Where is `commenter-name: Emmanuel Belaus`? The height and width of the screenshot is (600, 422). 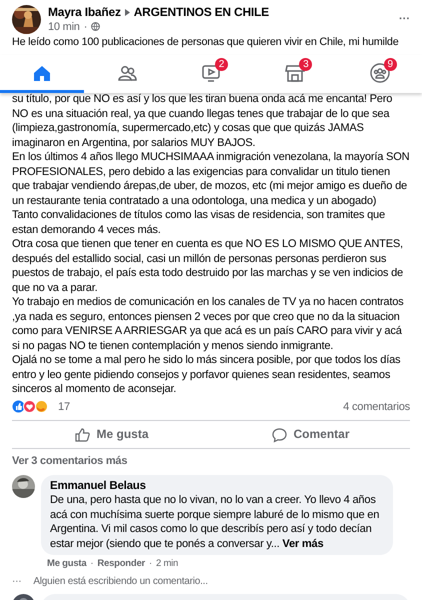 commenter-name: Emmanuel Belaus is located at coordinates (217, 485).